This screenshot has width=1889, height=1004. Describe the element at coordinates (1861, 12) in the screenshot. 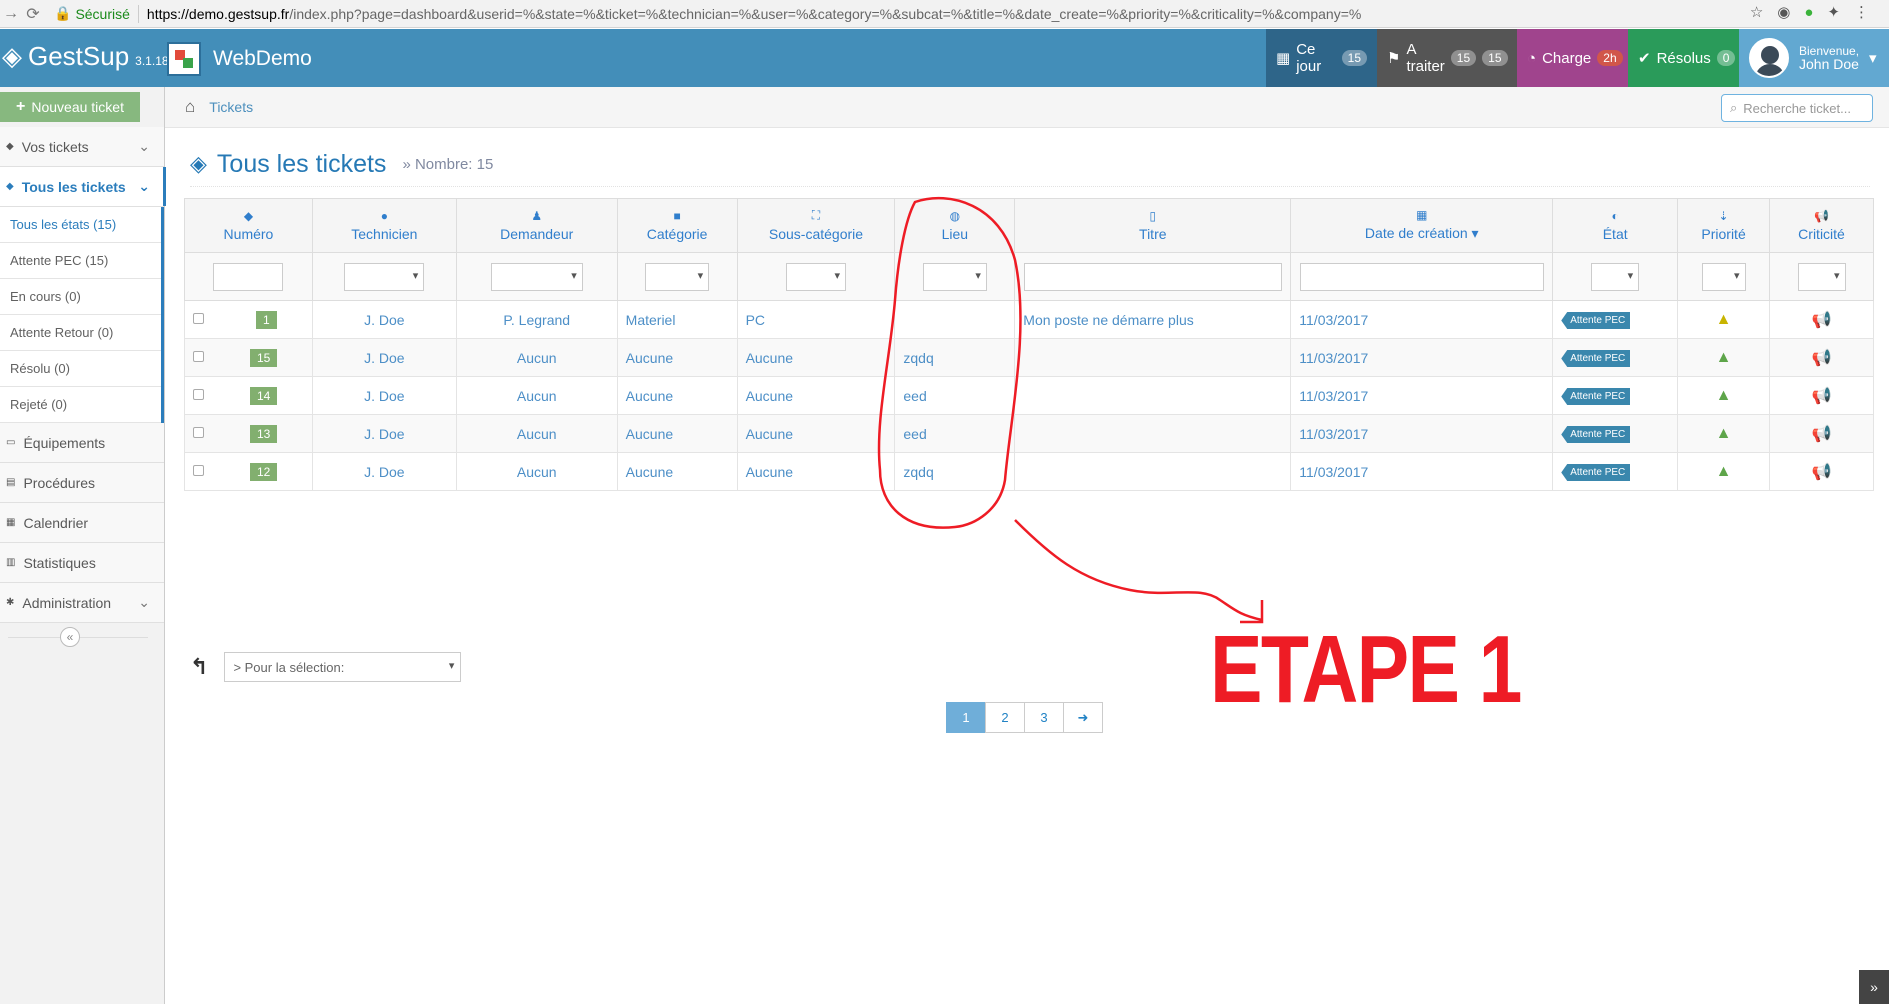

I see `menu-icon: ⋮` at that location.